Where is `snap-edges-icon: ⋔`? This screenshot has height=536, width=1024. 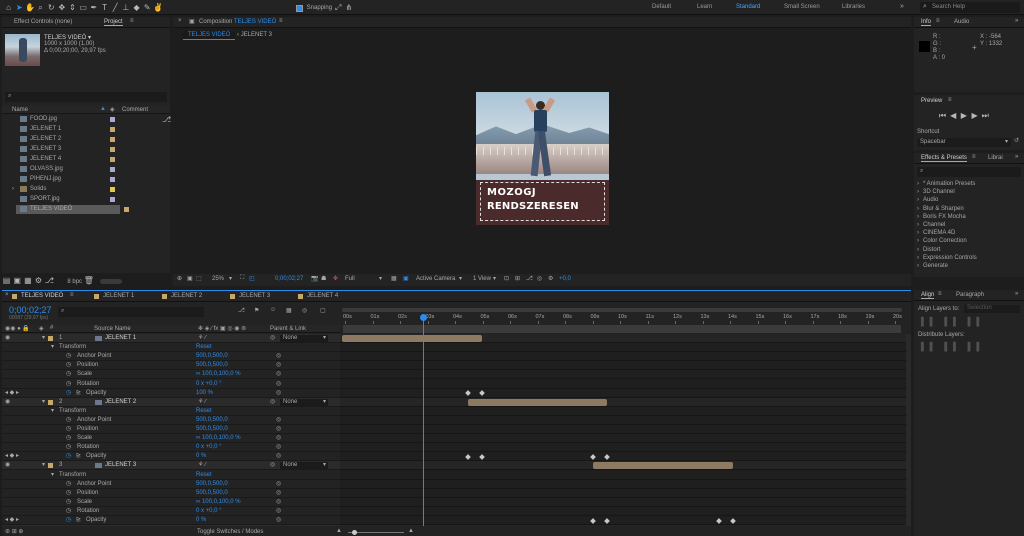
snap-edges-icon: ⋔ is located at coordinates (348, 7).